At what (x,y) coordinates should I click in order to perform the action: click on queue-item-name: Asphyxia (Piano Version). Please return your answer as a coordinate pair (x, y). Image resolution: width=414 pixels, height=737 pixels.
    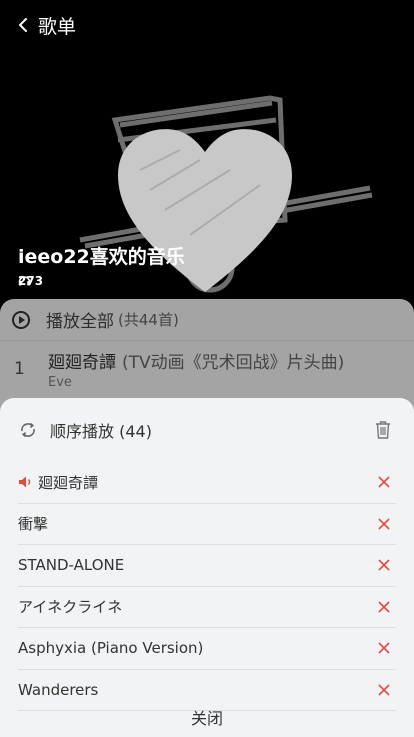
    Looking at the image, I should click on (111, 648).